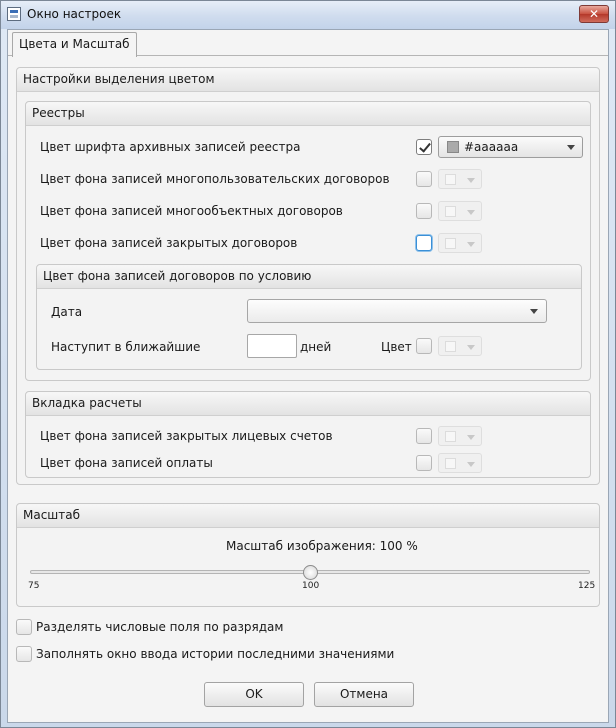 The width and height of the screenshot is (616, 728). Describe the element at coordinates (308, 43) in the screenshot. I see `tab-bar: Цвета и Масштаб` at that location.